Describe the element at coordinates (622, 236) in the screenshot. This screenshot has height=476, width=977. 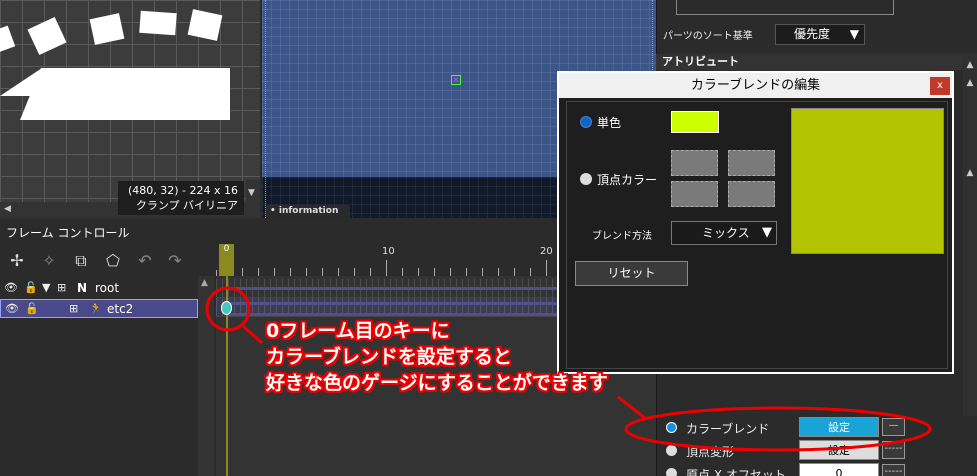
I see `blend-method-label: ブレンド方法` at that location.